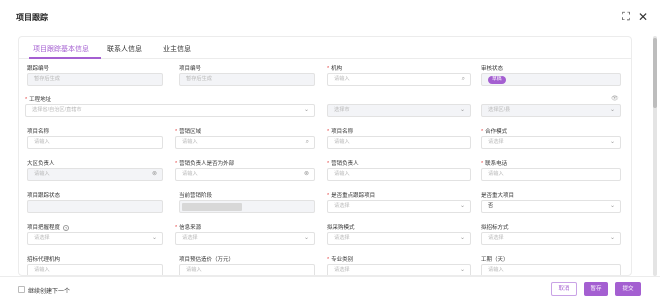  I want to click on dialog-footer: 继续创建下一个 取消 暂存 提交, so click(330, 291).